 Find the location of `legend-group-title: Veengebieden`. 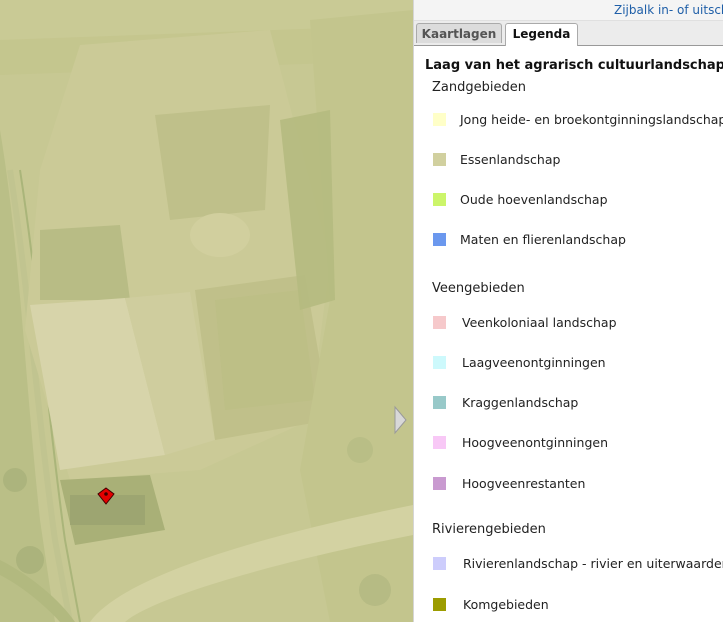

legend-group-title: Veengebieden is located at coordinates (478, 288).